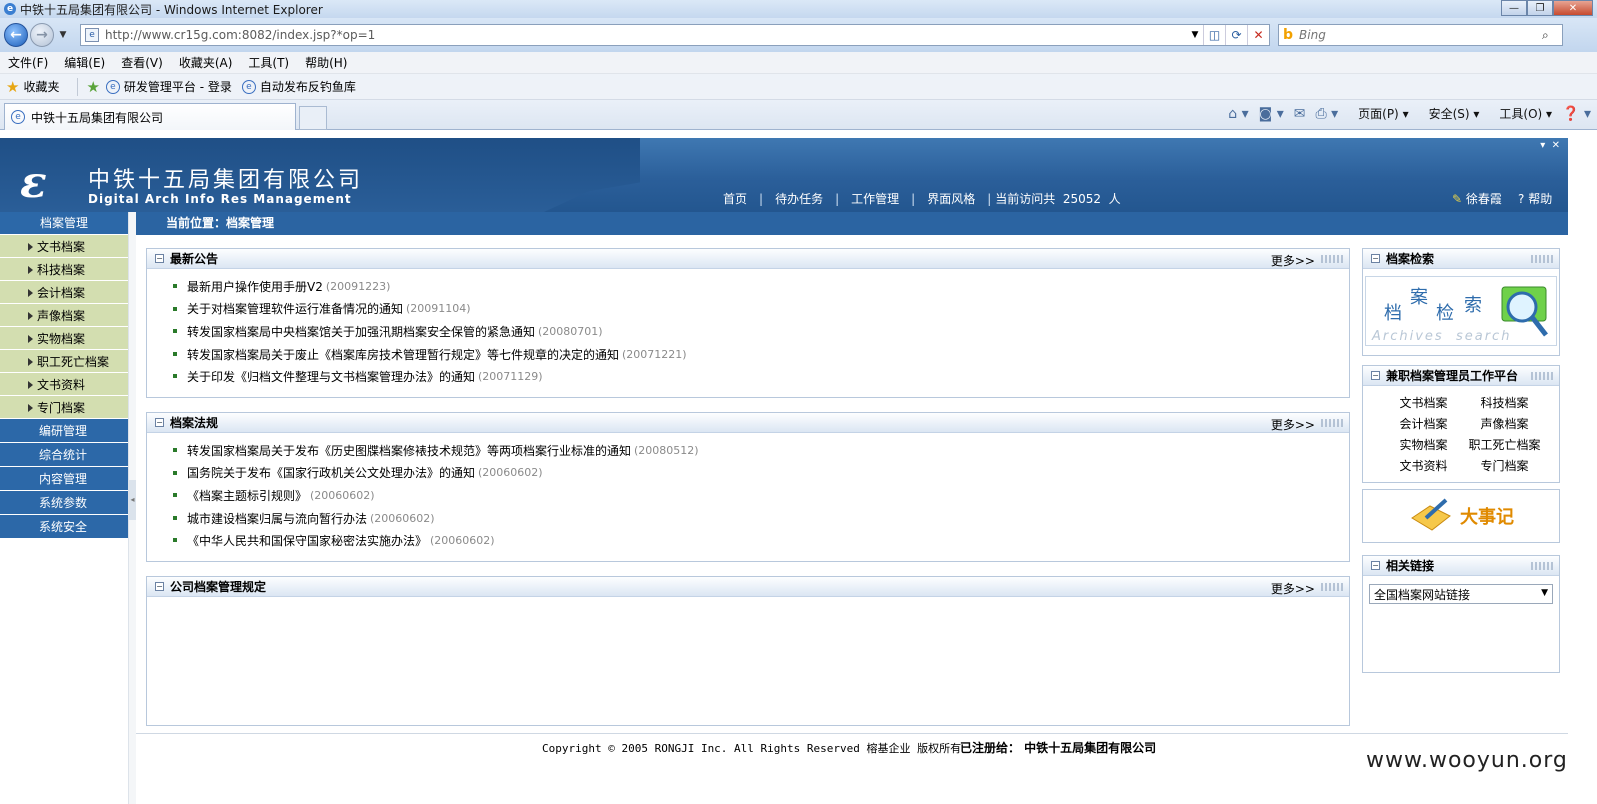 This screenshot has width=1597, height=804. What do you see at coordinates (64, 269) in the screenshot?
I see `sidebar-item-keji: 科技档案` at bounding box center [64, 269].